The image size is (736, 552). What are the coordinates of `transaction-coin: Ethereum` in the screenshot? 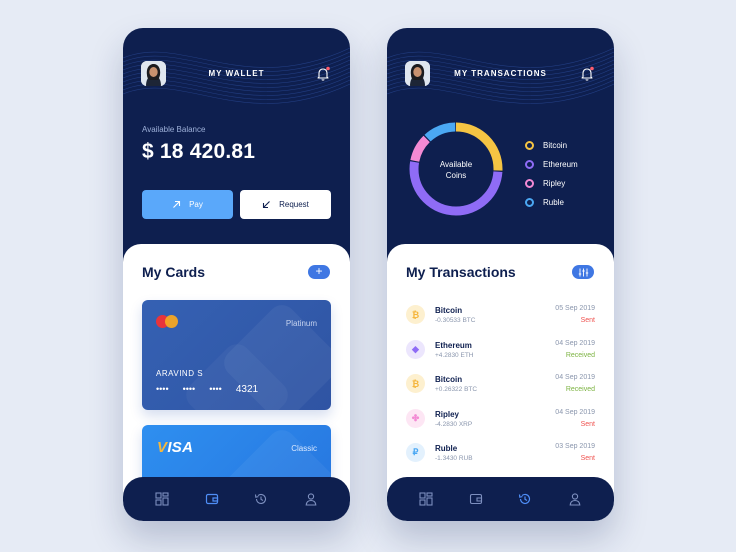 It's located at (453, 345).